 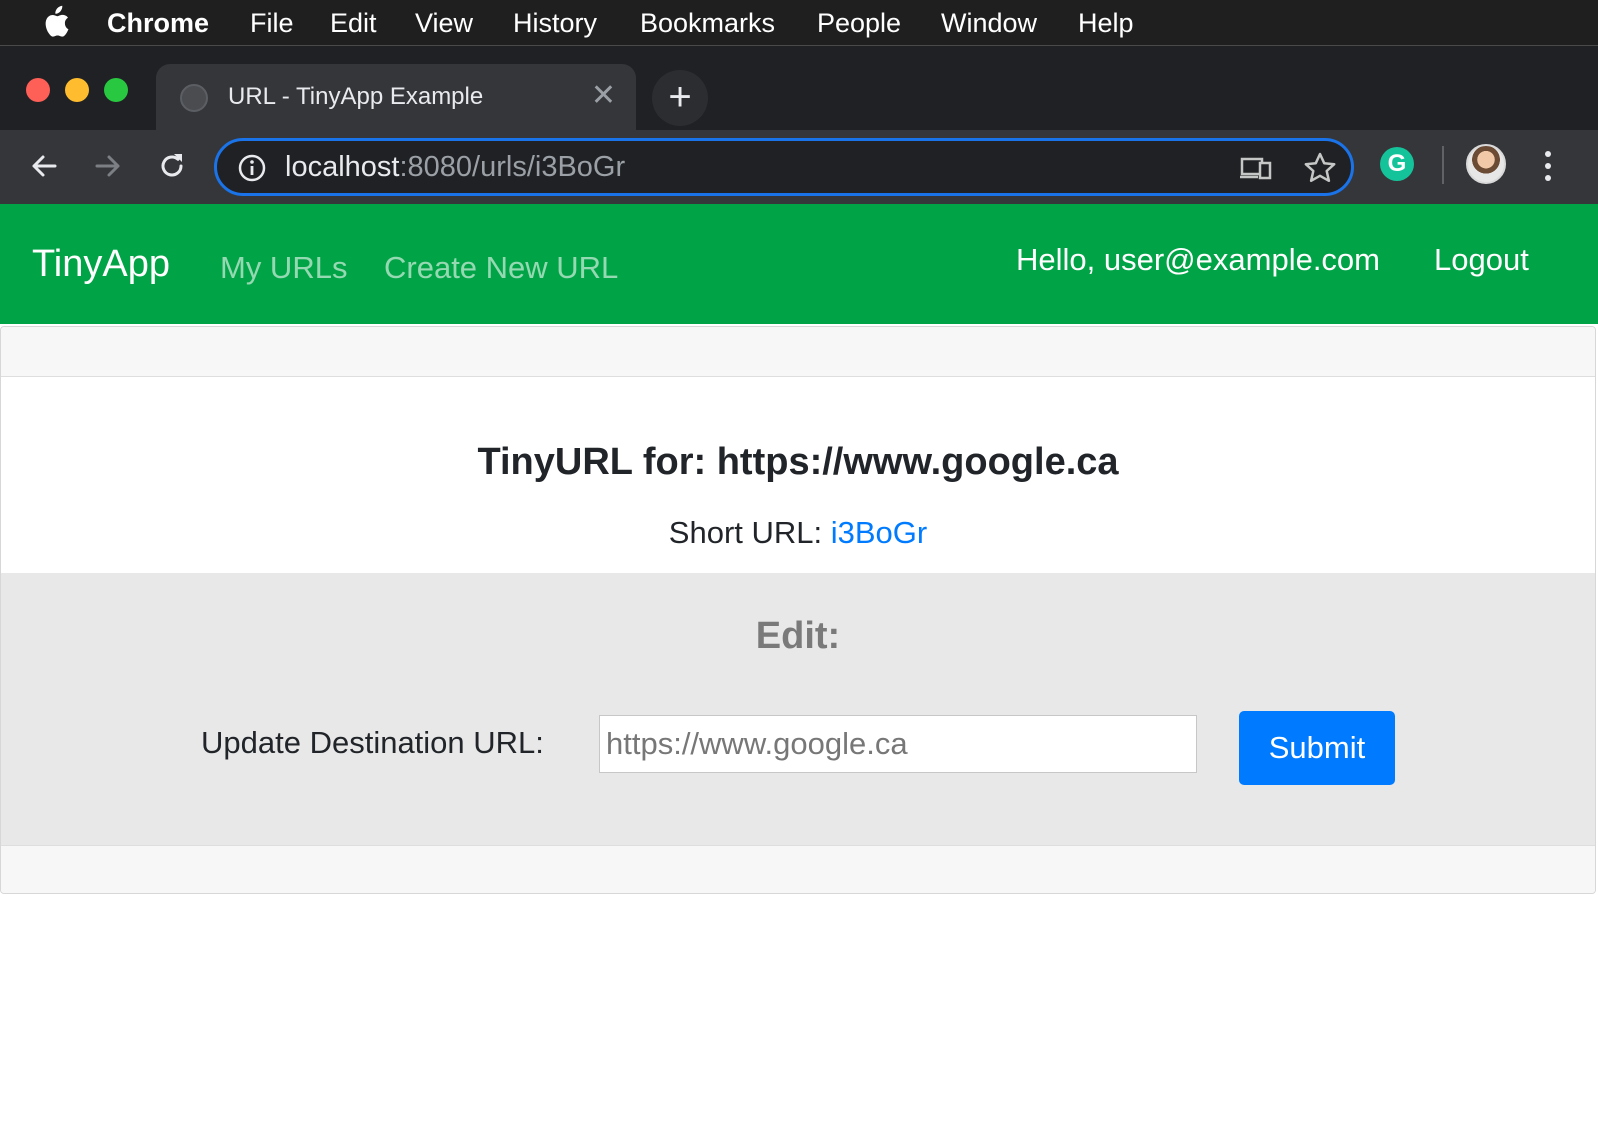 I want to click on info-icon, so click(x=252, y=168).